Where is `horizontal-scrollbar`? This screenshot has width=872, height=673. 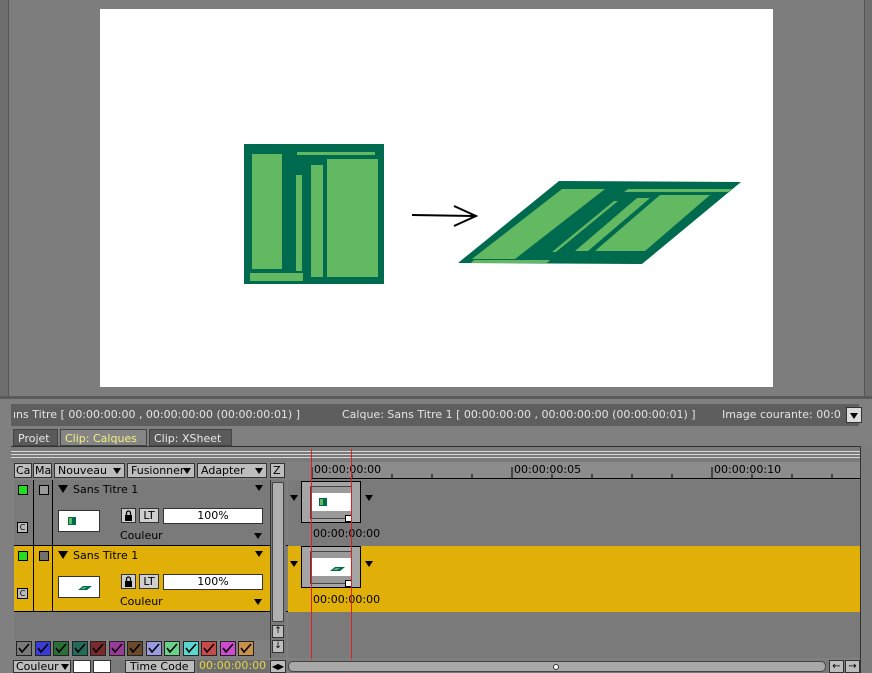
horizontal-scrollbar is located at coordinates (557, 666).